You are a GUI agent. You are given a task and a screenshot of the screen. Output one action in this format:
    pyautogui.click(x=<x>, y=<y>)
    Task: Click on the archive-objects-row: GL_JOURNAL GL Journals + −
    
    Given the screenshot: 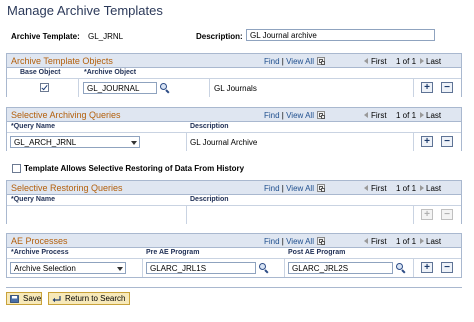 What is the action you would take?
    pyautogui.click(x=234, y=88)
    